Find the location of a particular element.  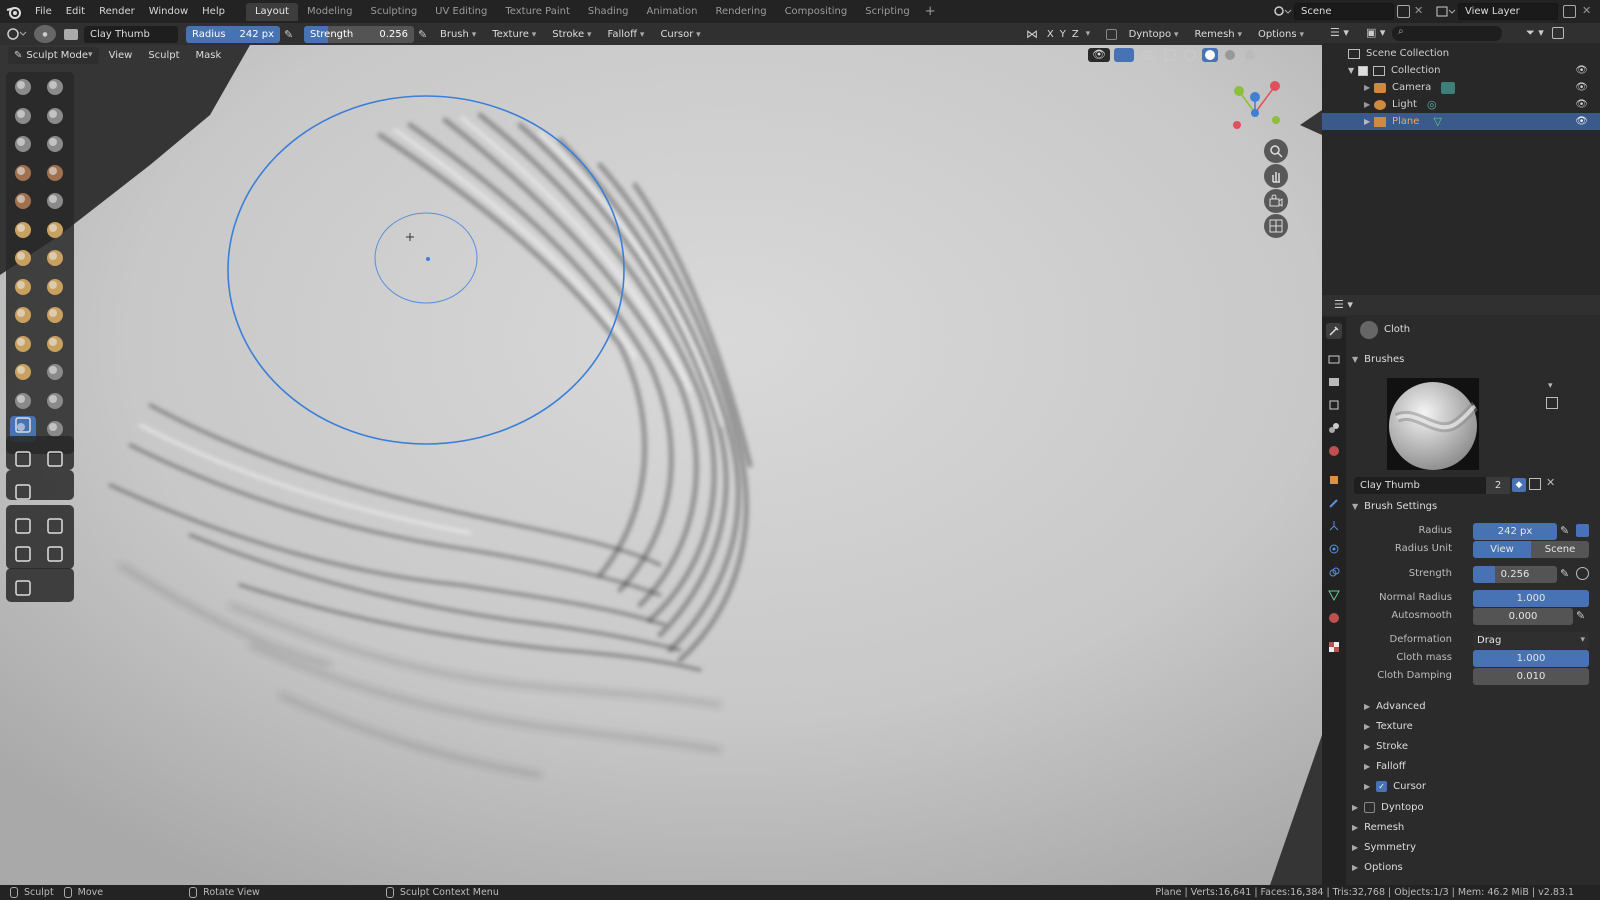

cloth-mass-slider: 1.000 is located at coordinates (1531, 658).